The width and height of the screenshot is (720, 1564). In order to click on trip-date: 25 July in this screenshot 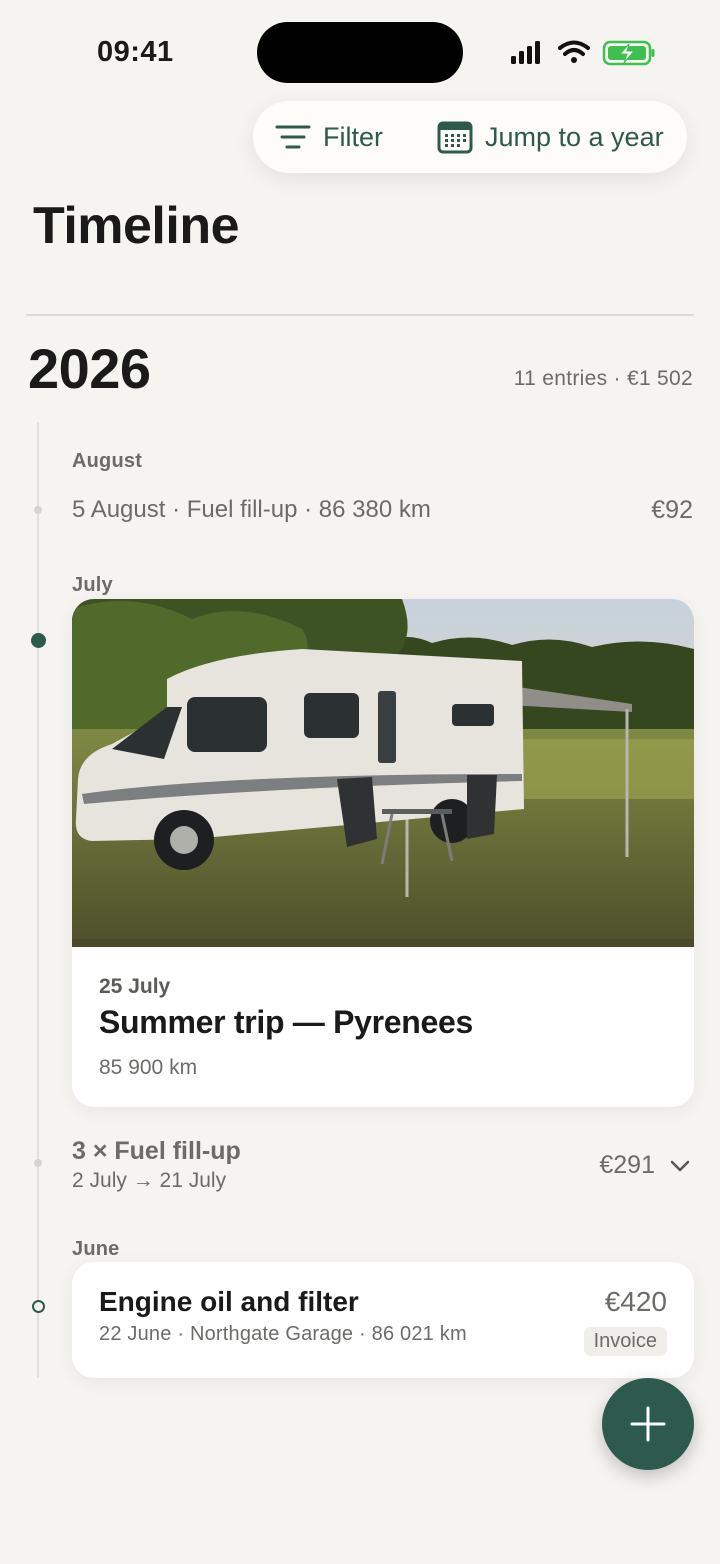, I will do `click(135, 986)`.